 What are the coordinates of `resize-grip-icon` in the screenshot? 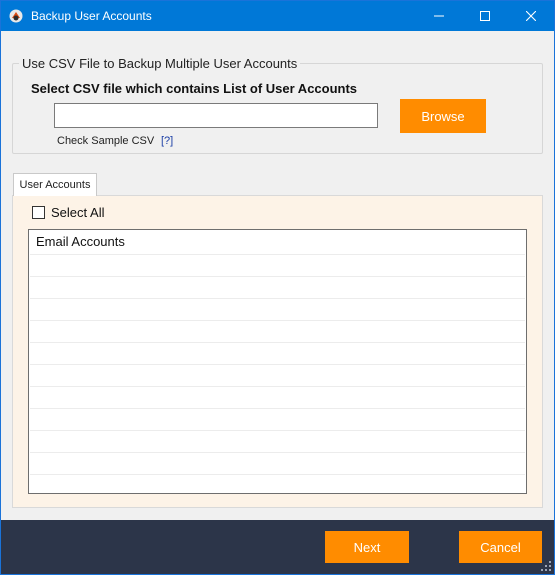 It's located at (546, 566).